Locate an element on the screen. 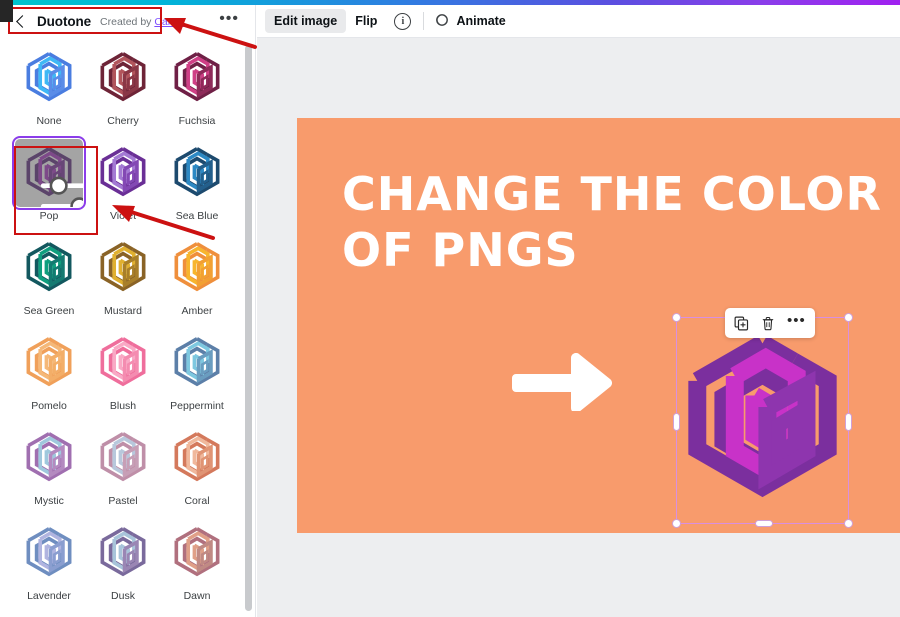 The width and height of the screenshot is (900, 617). effect-thumb-amber: Amber is located at coordinates (197, 281).